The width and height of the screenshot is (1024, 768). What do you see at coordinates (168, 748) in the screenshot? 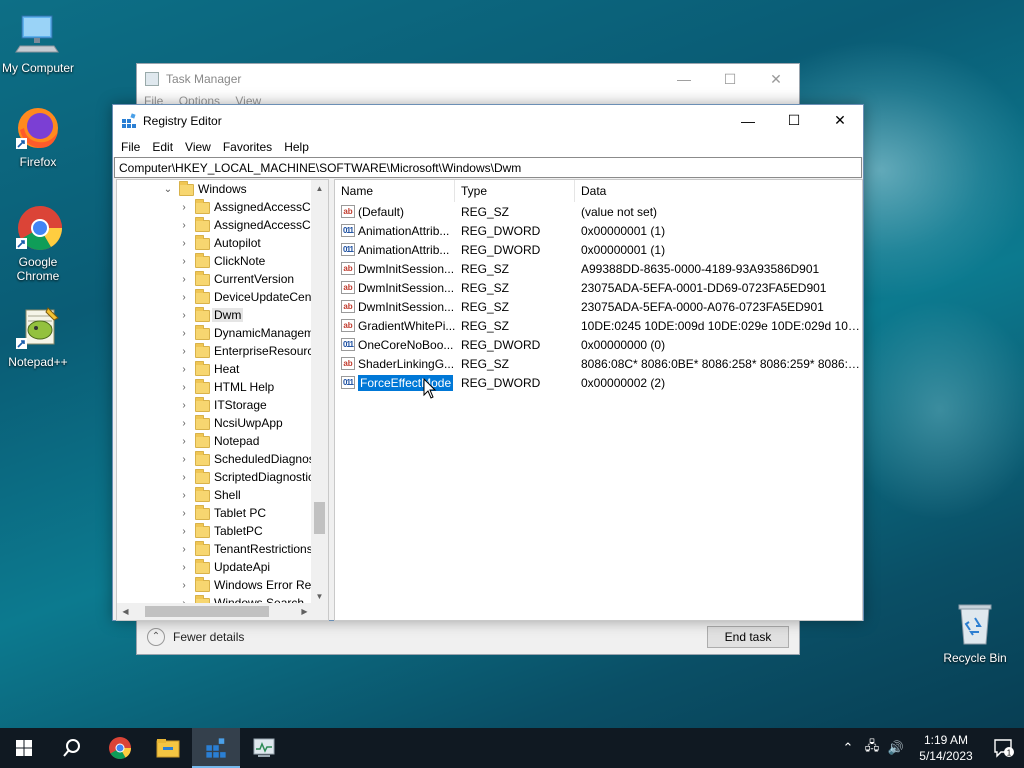
I see `taskbar-file-explorer-button` at bounding box center [168, 748].